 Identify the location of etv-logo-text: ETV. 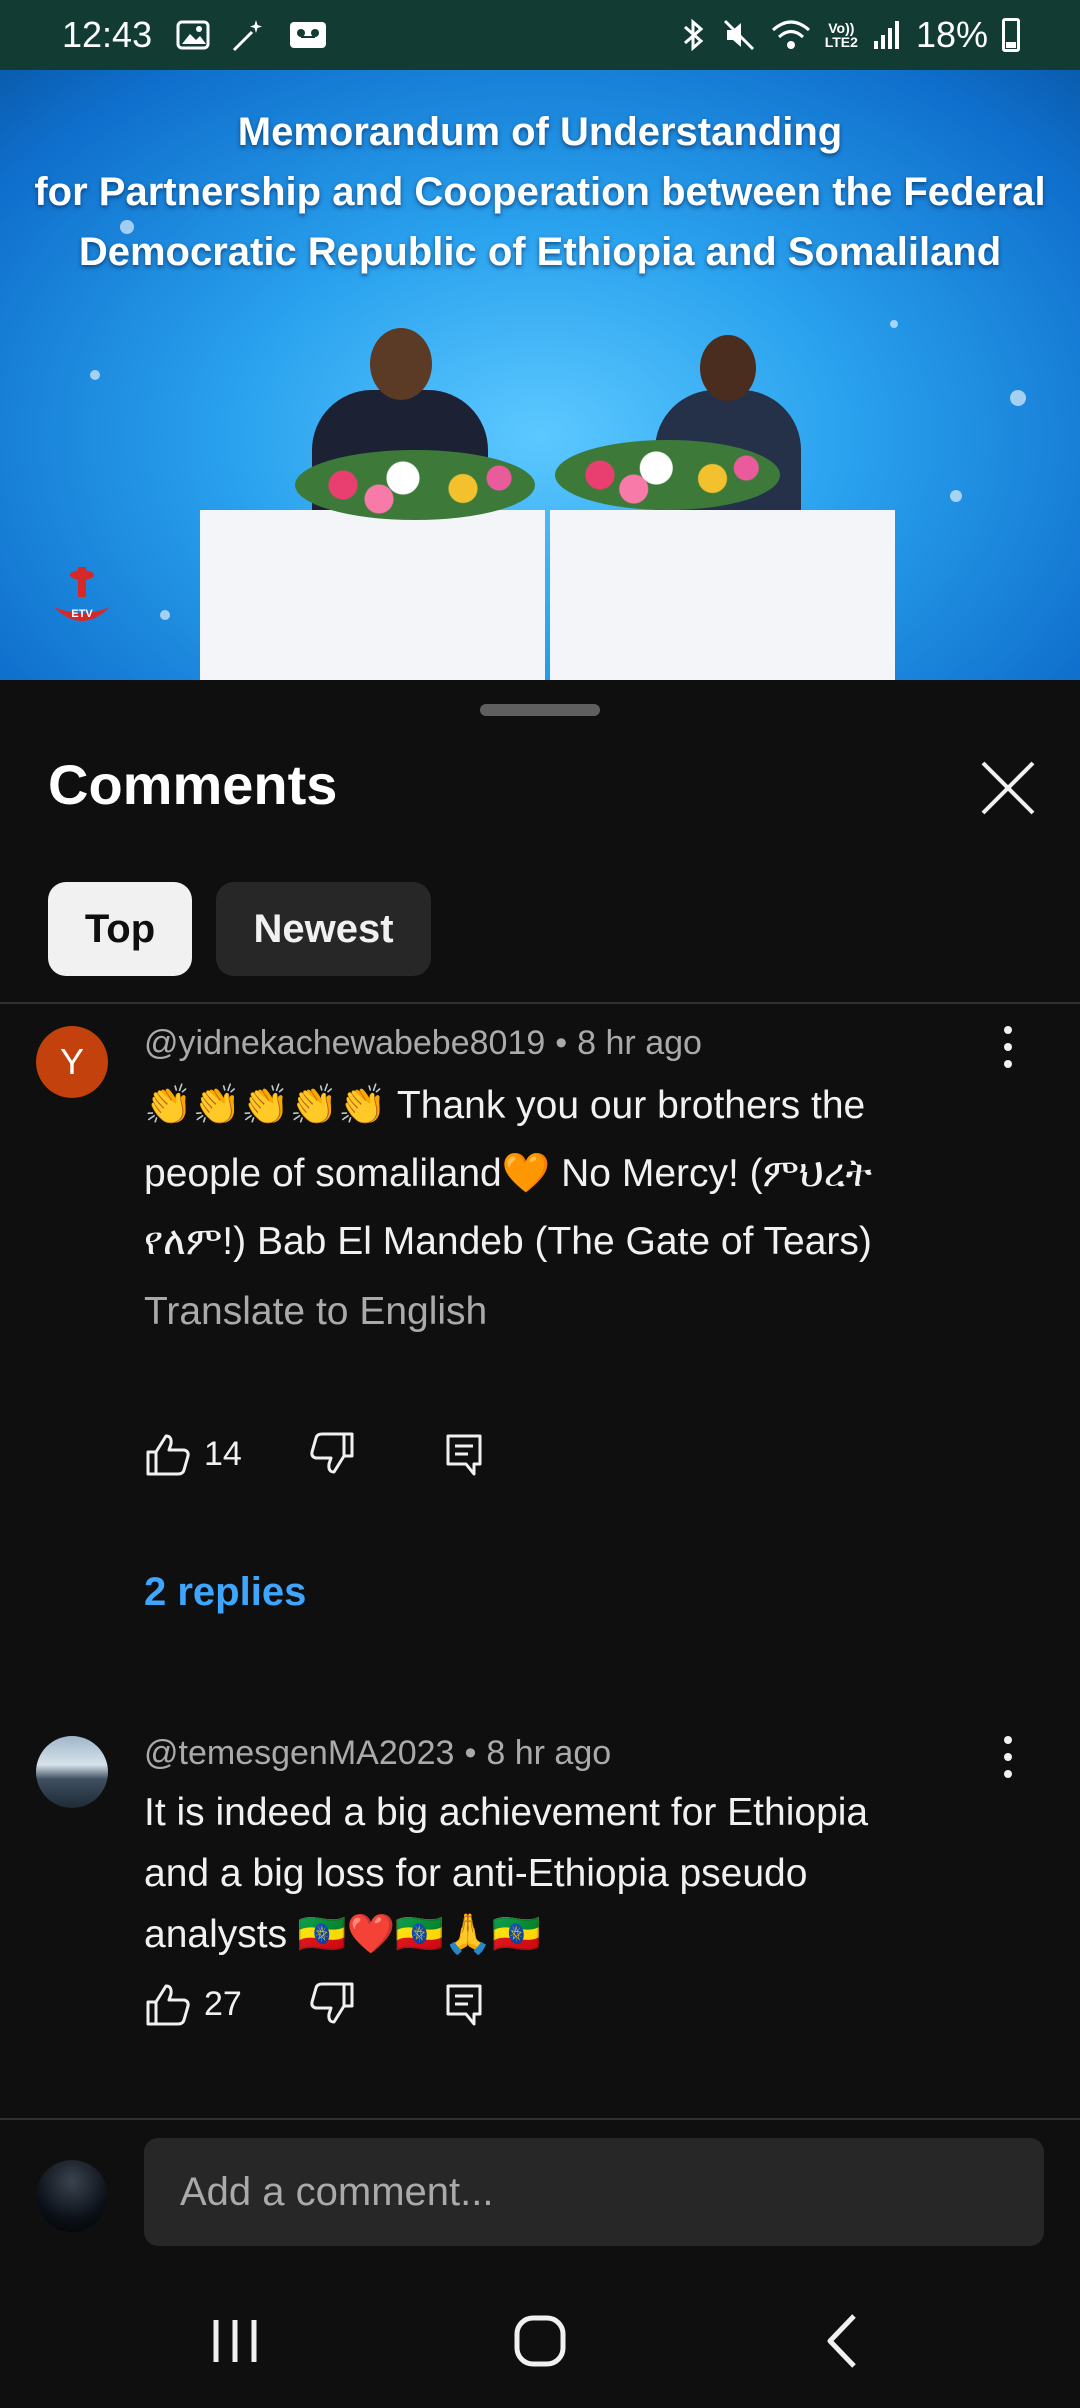
(82, 614).